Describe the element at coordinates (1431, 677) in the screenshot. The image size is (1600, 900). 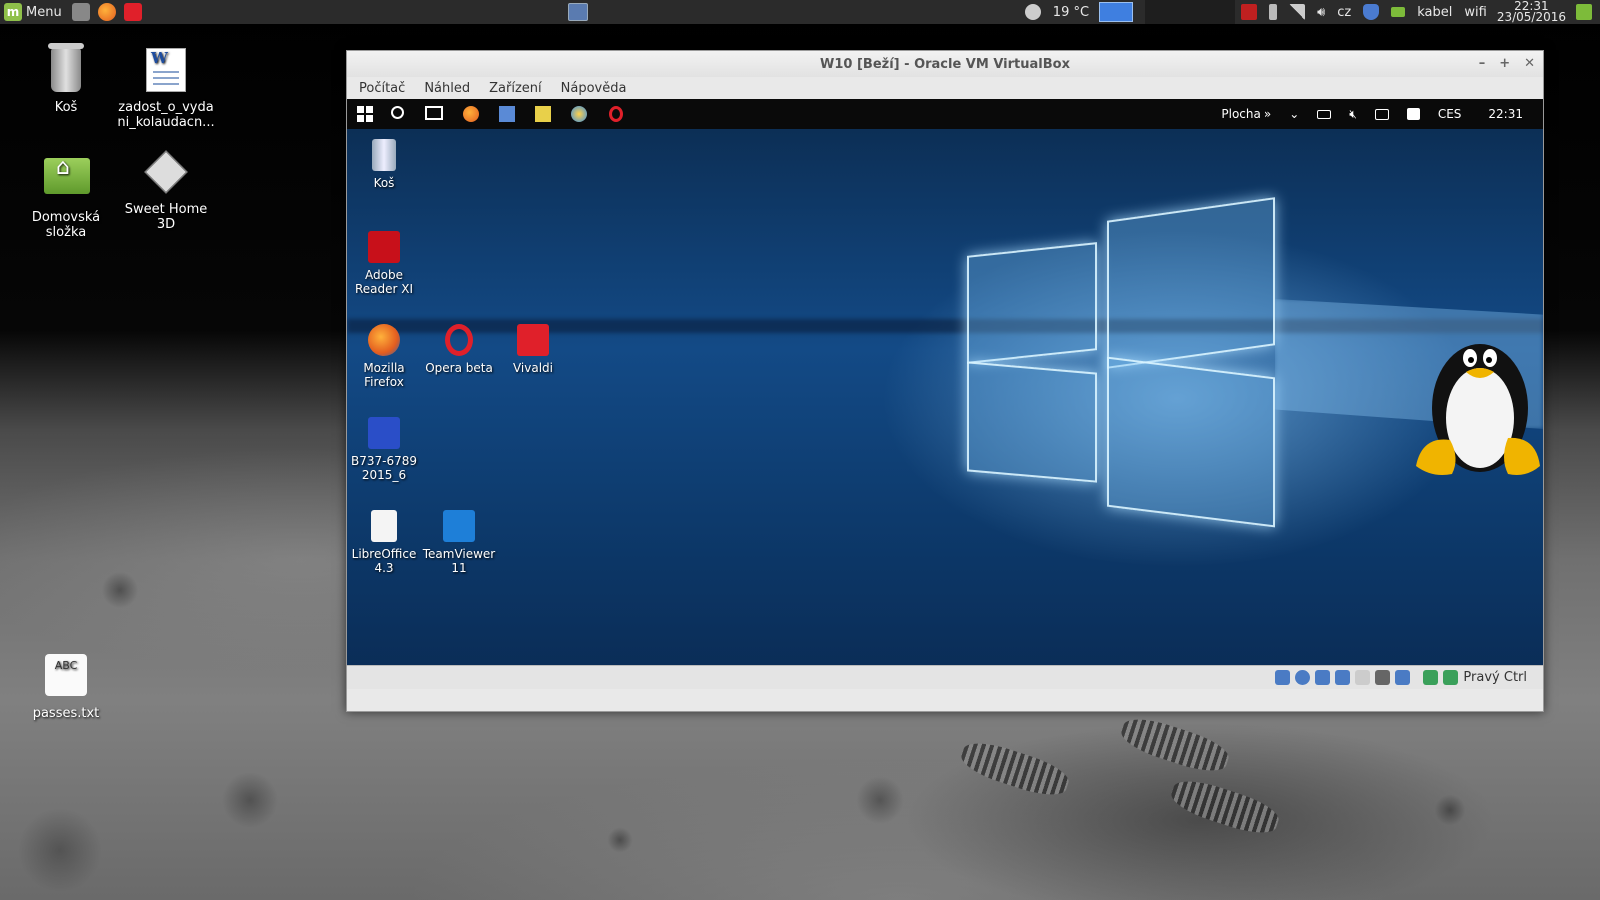
I see `mouse-integration-icon` at that location.